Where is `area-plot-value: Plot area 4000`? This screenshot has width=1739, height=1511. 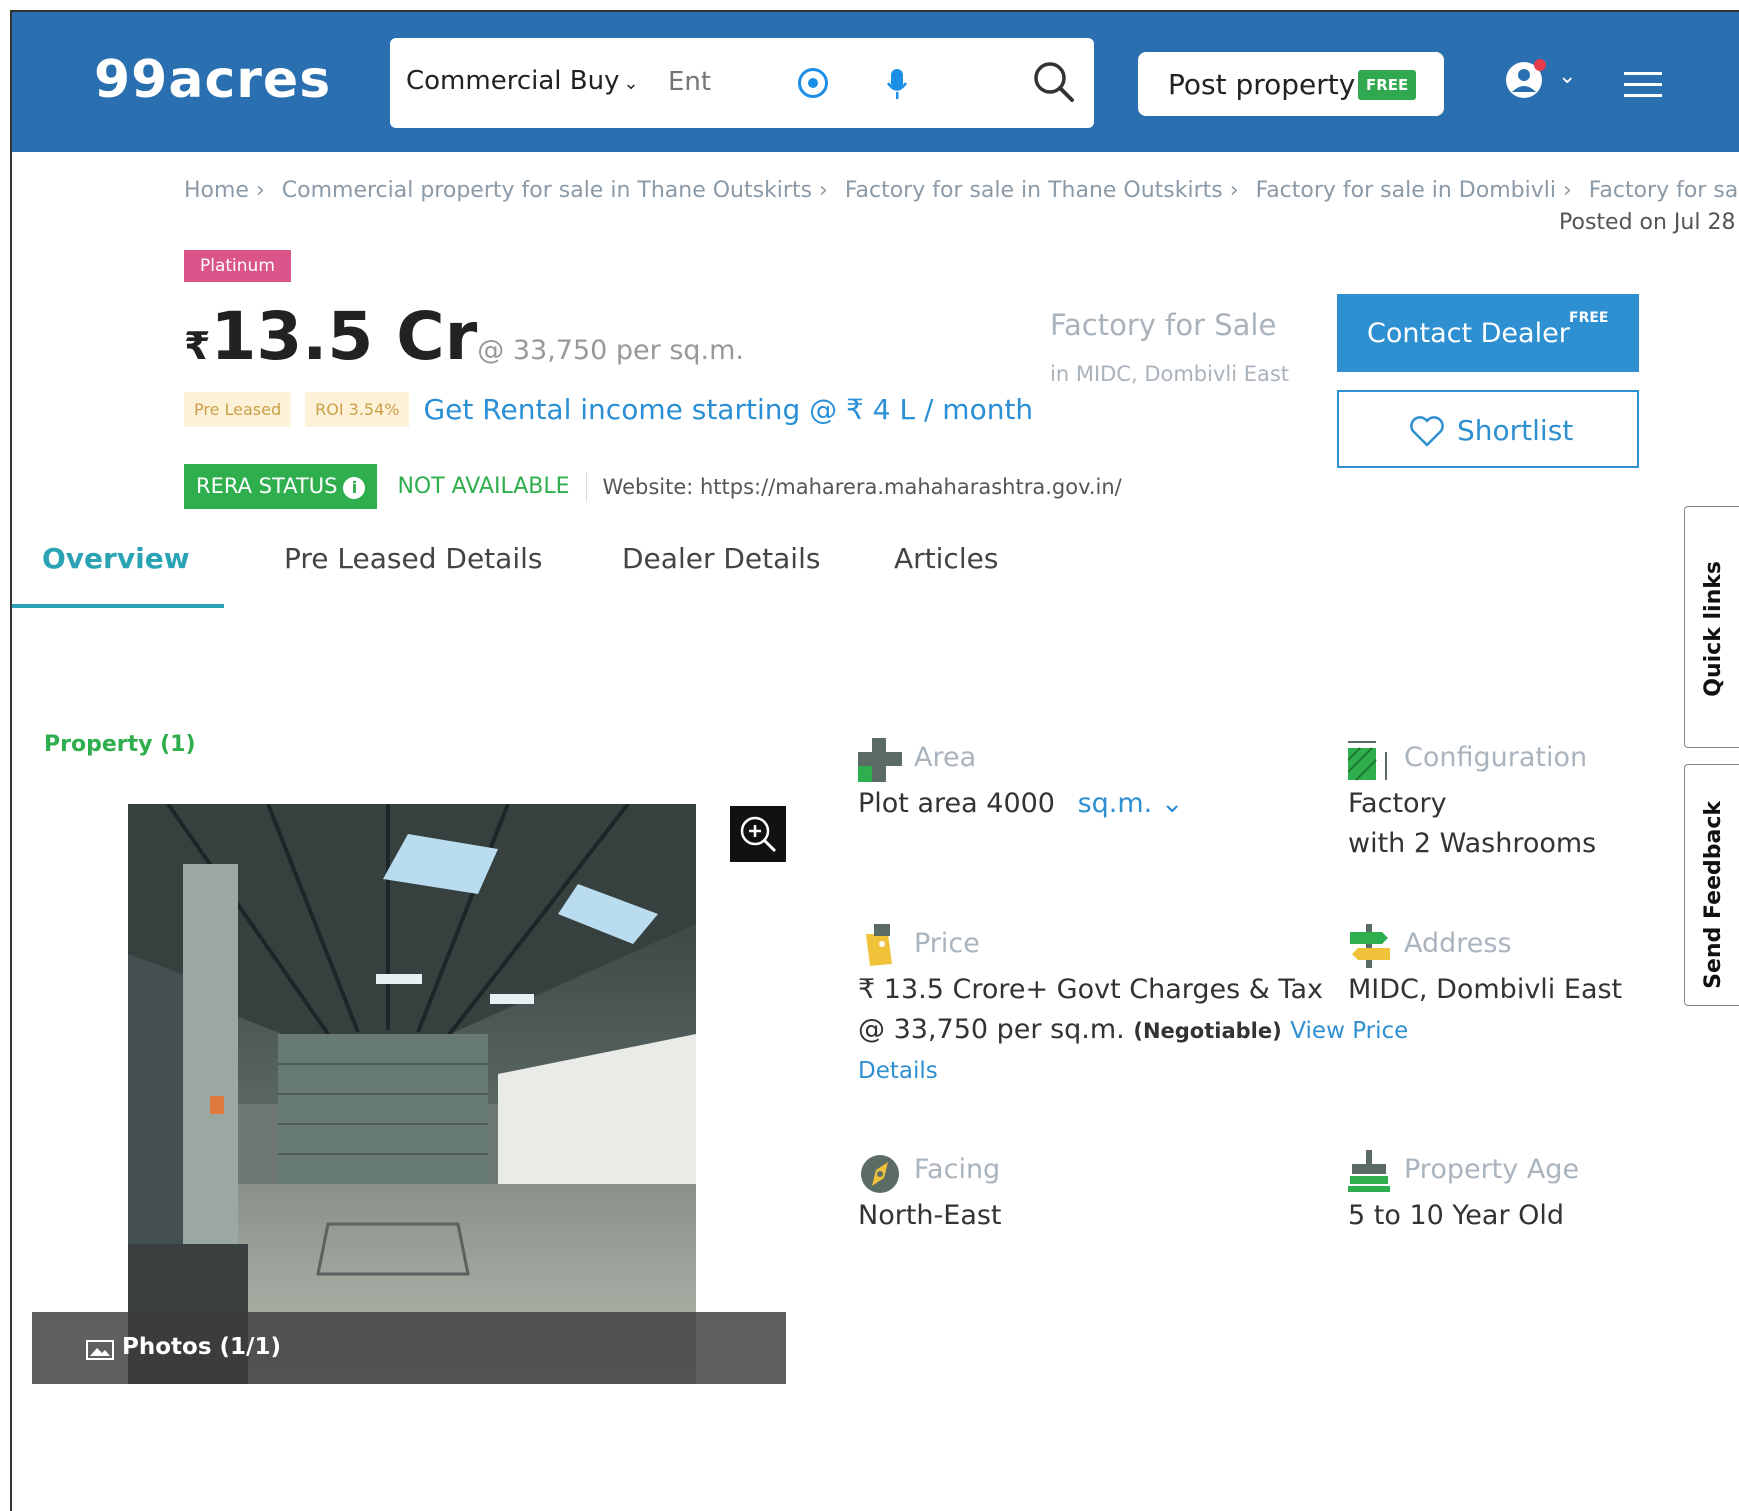 area-plot-value: Plot area 4000 is located at coordinates (956, 803).